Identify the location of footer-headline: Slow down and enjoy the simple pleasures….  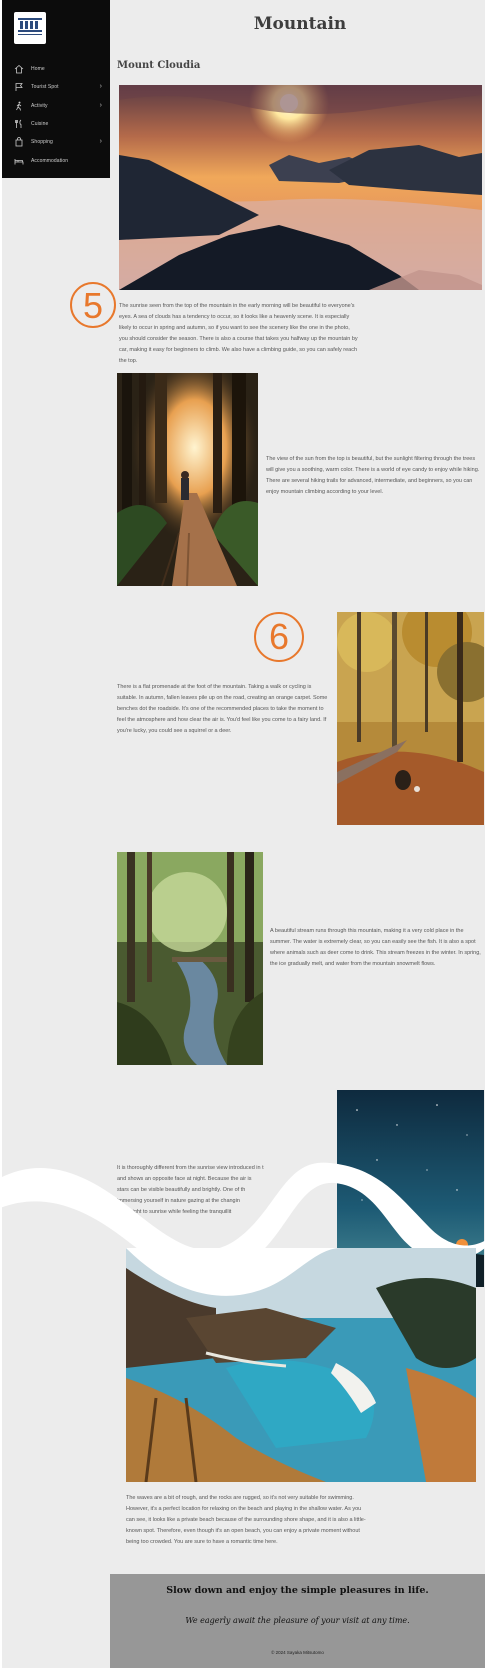
(297, 1590).